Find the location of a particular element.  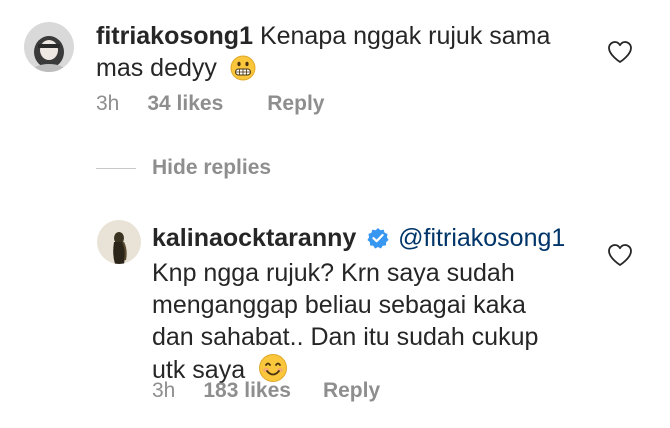

hide-replies-toggle: Hide replies is located at coordinates (183, 168).